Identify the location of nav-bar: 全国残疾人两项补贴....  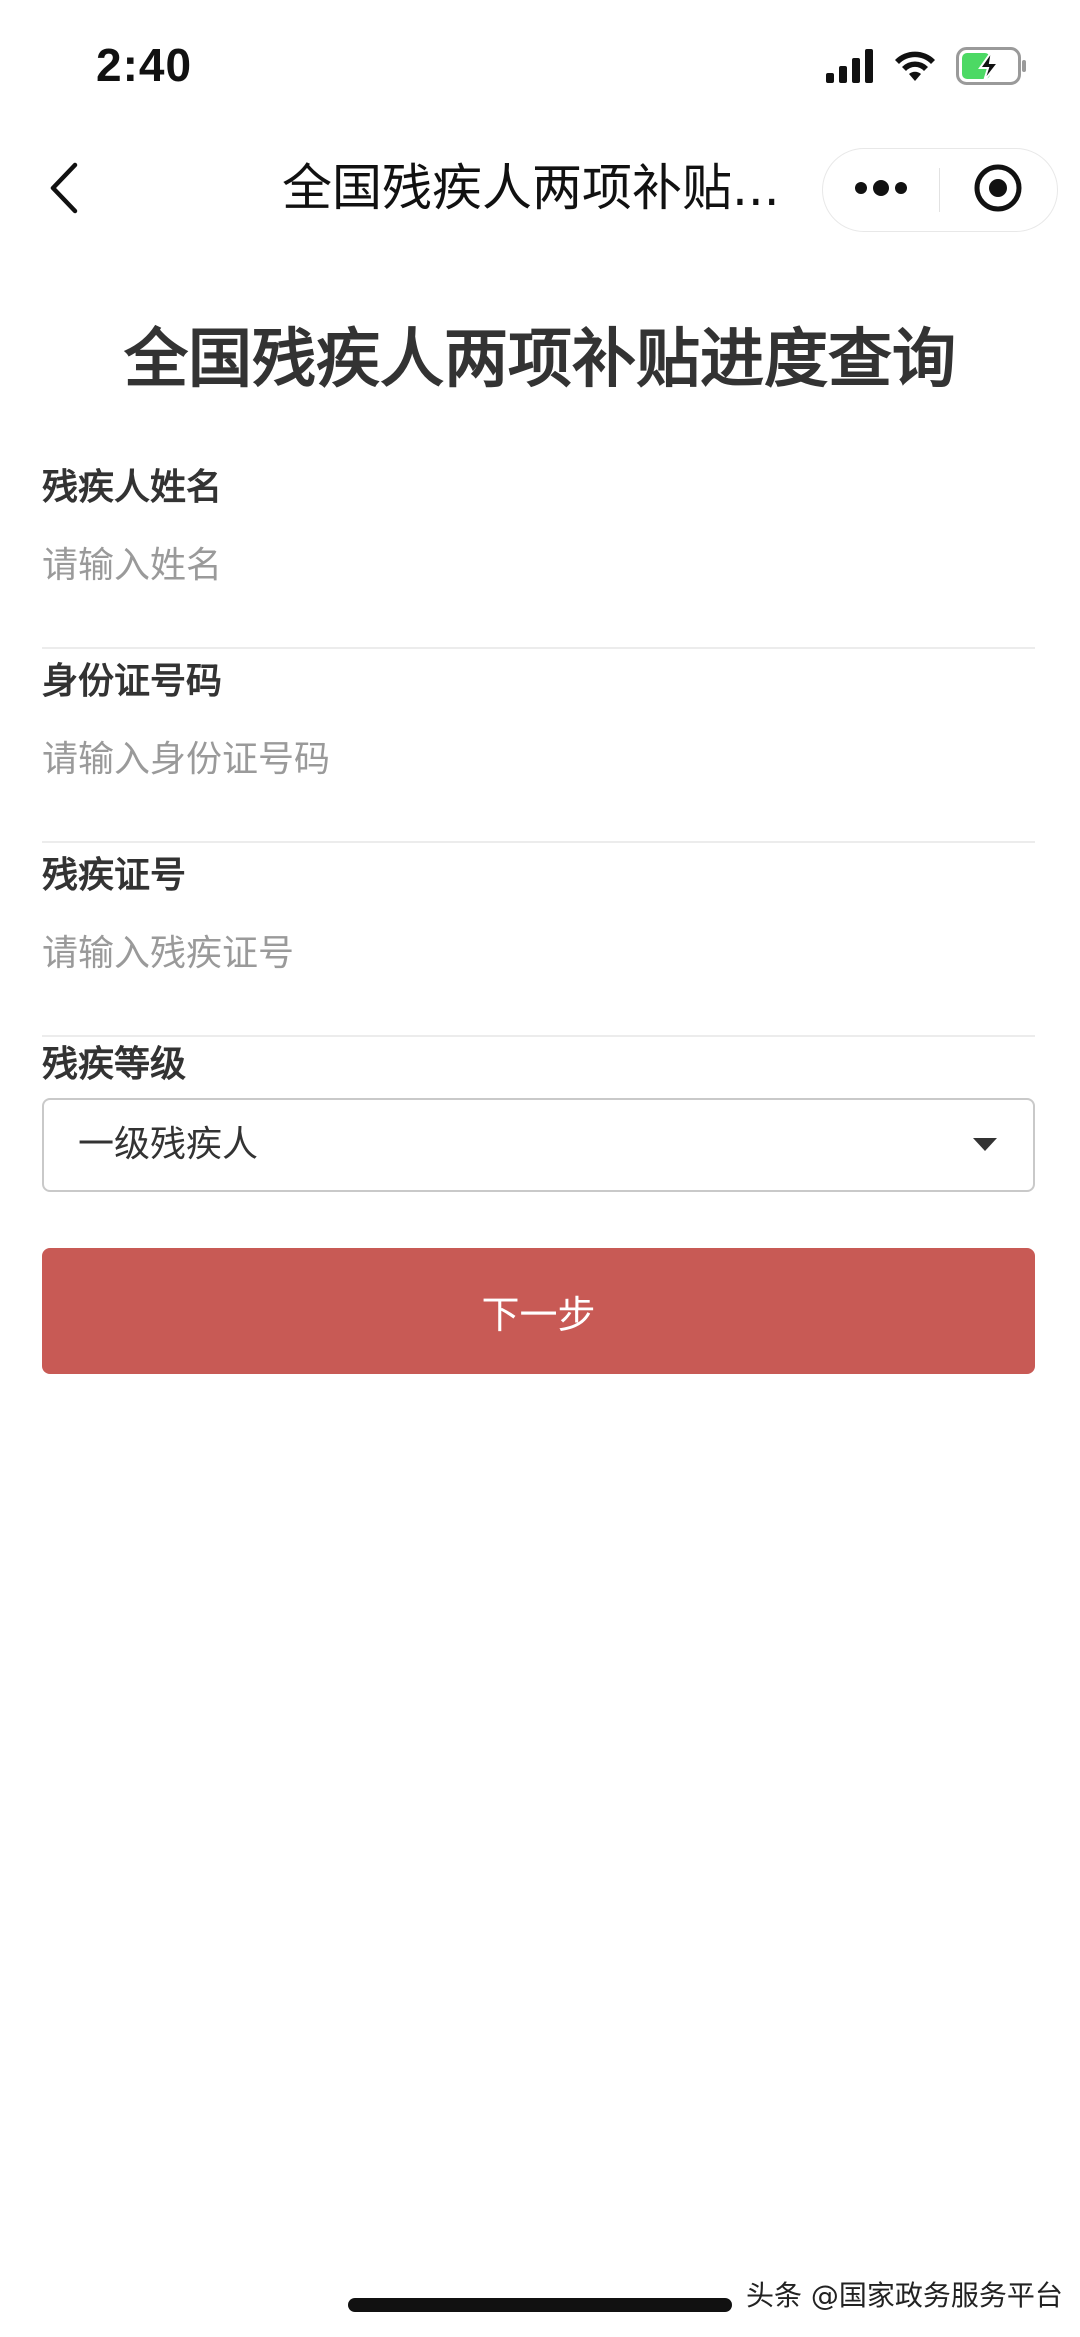
(540, 190).